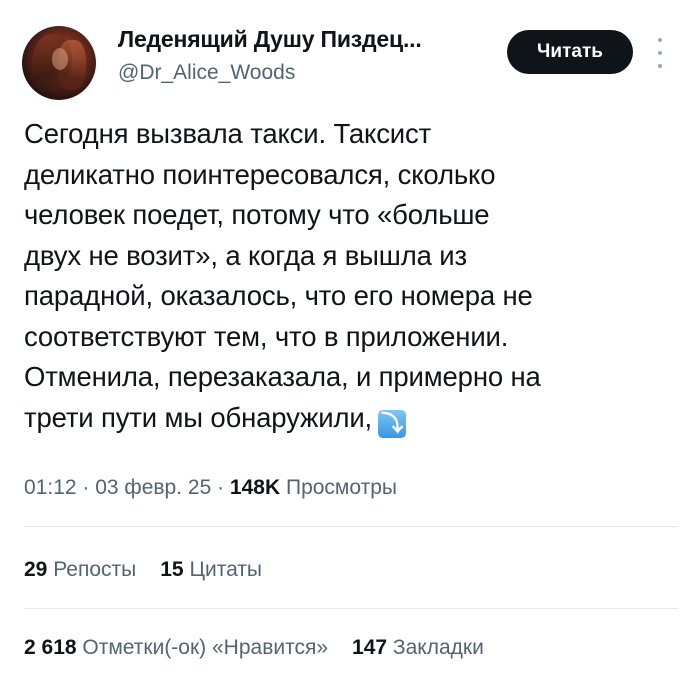 This screenshot has height=685, width=700. I want to click on tweet-meta: 01:12 · 03 февр. 25 · 148K Просмотры, so click(210, 488).